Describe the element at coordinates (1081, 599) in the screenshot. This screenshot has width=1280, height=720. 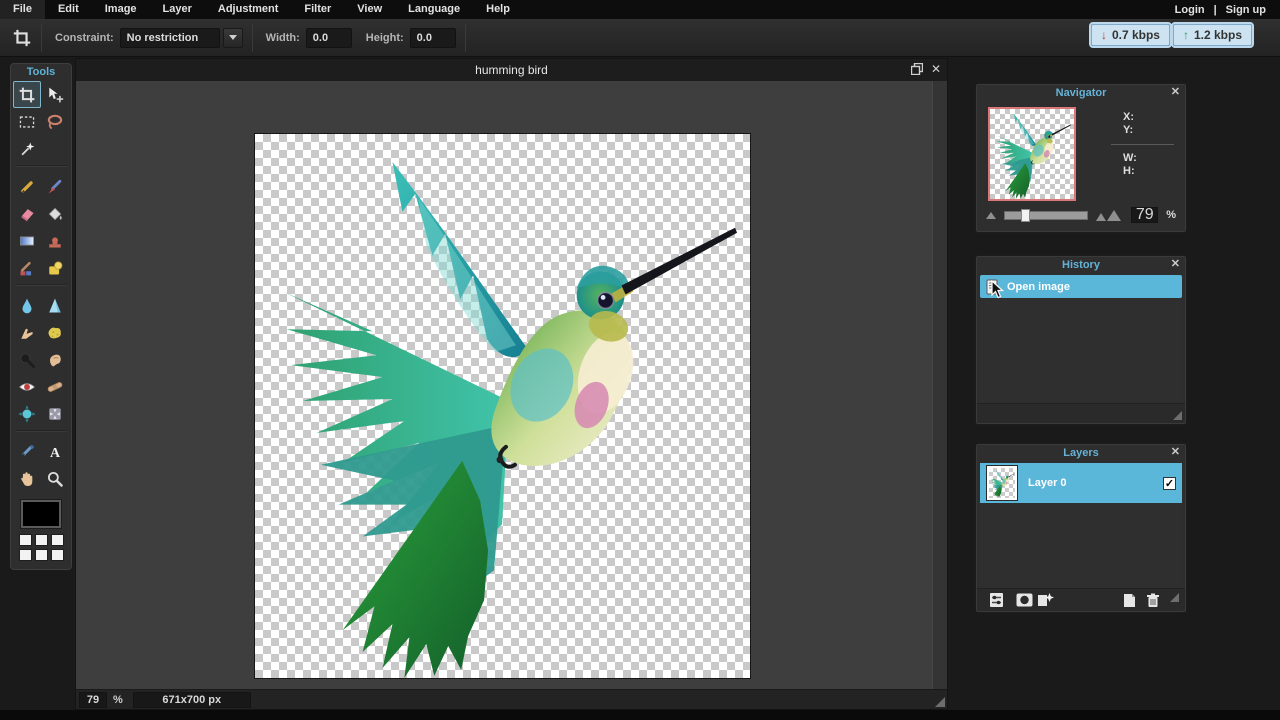
I see `layers-toolbar` at that location.